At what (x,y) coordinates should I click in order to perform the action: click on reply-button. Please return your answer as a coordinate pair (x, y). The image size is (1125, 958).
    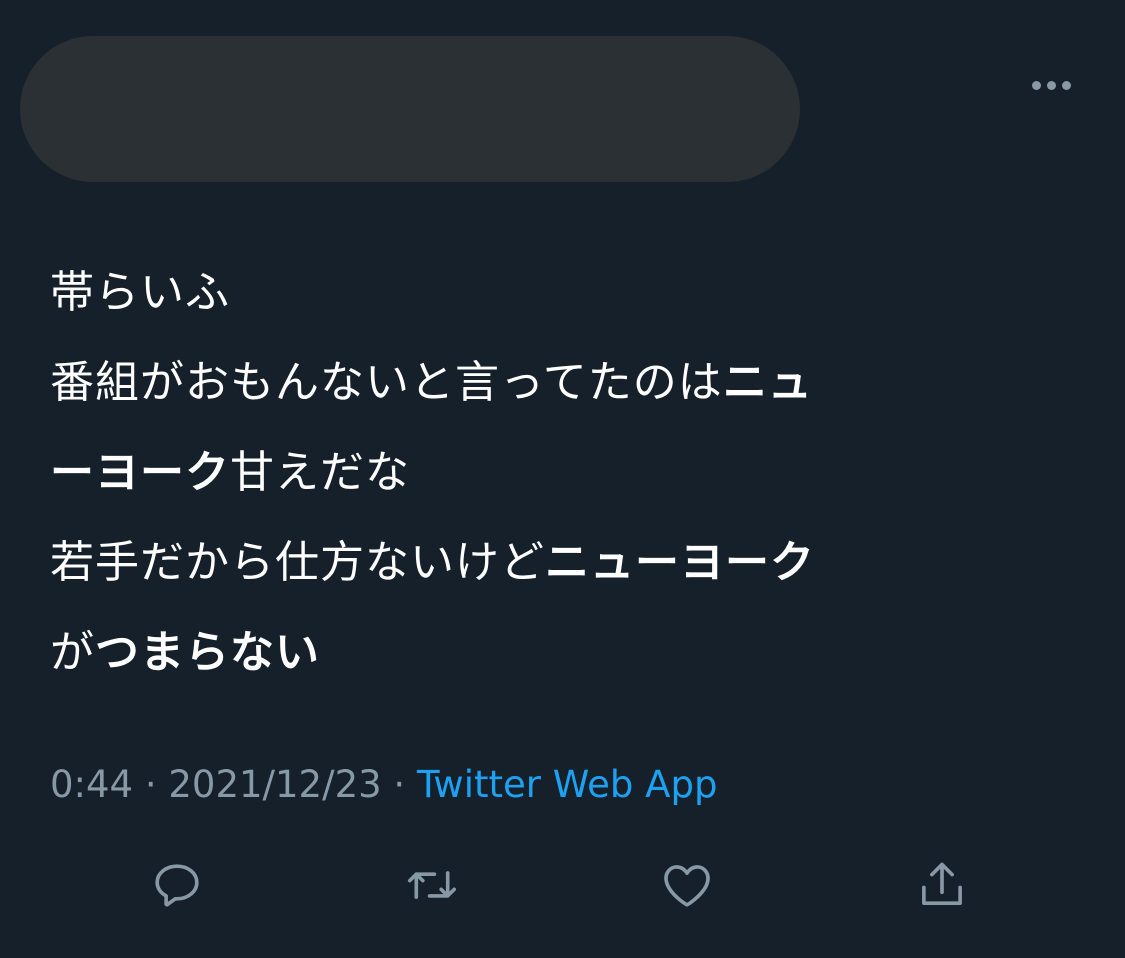
    Looking at the image, I should click on (177, 885).